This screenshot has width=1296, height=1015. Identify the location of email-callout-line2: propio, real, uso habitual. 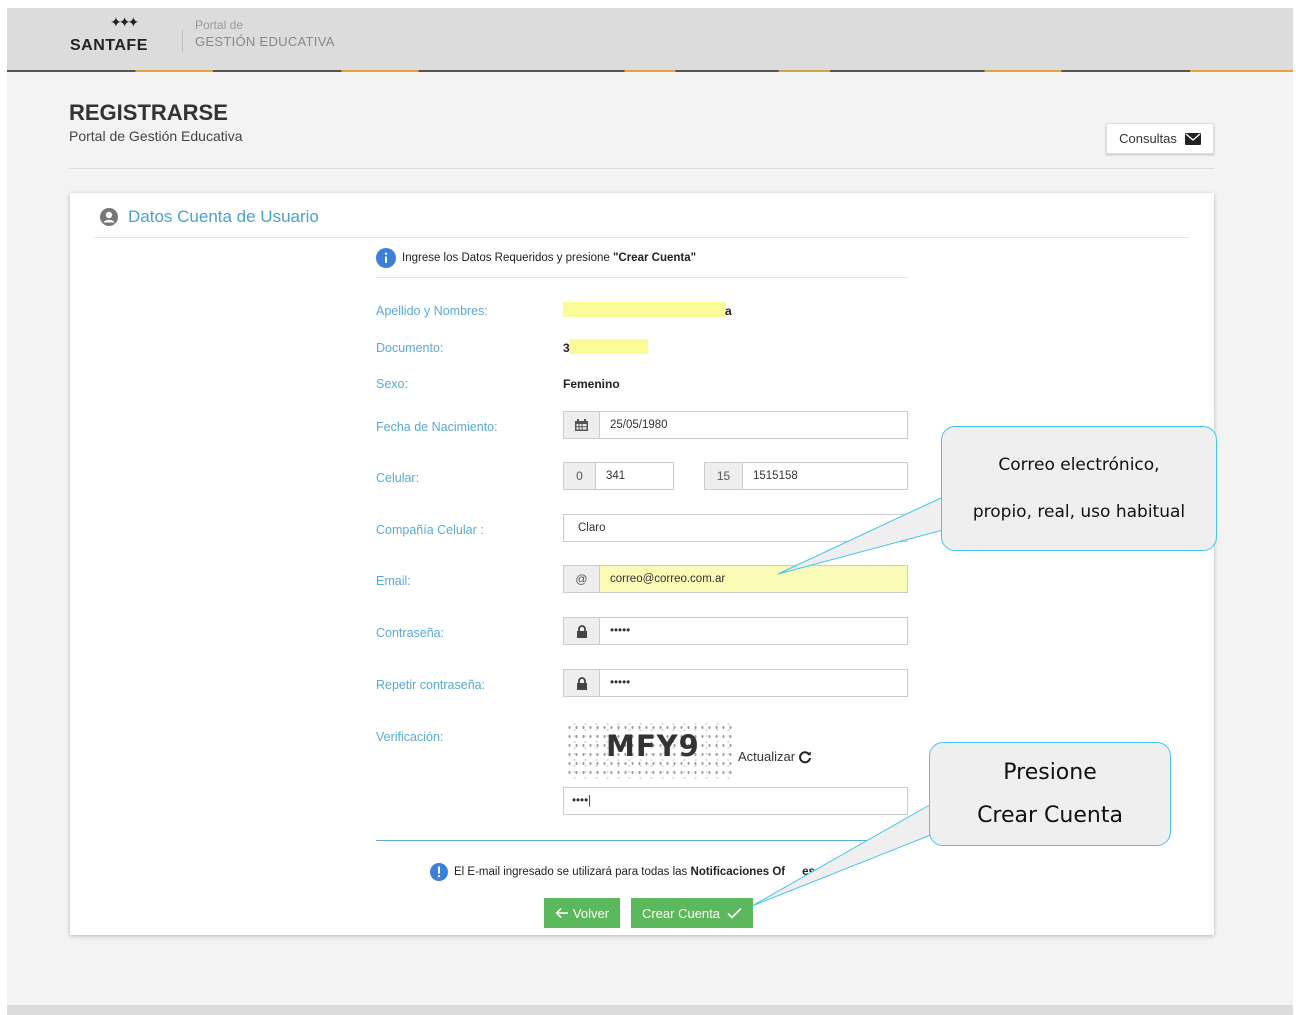
(1079, 512).